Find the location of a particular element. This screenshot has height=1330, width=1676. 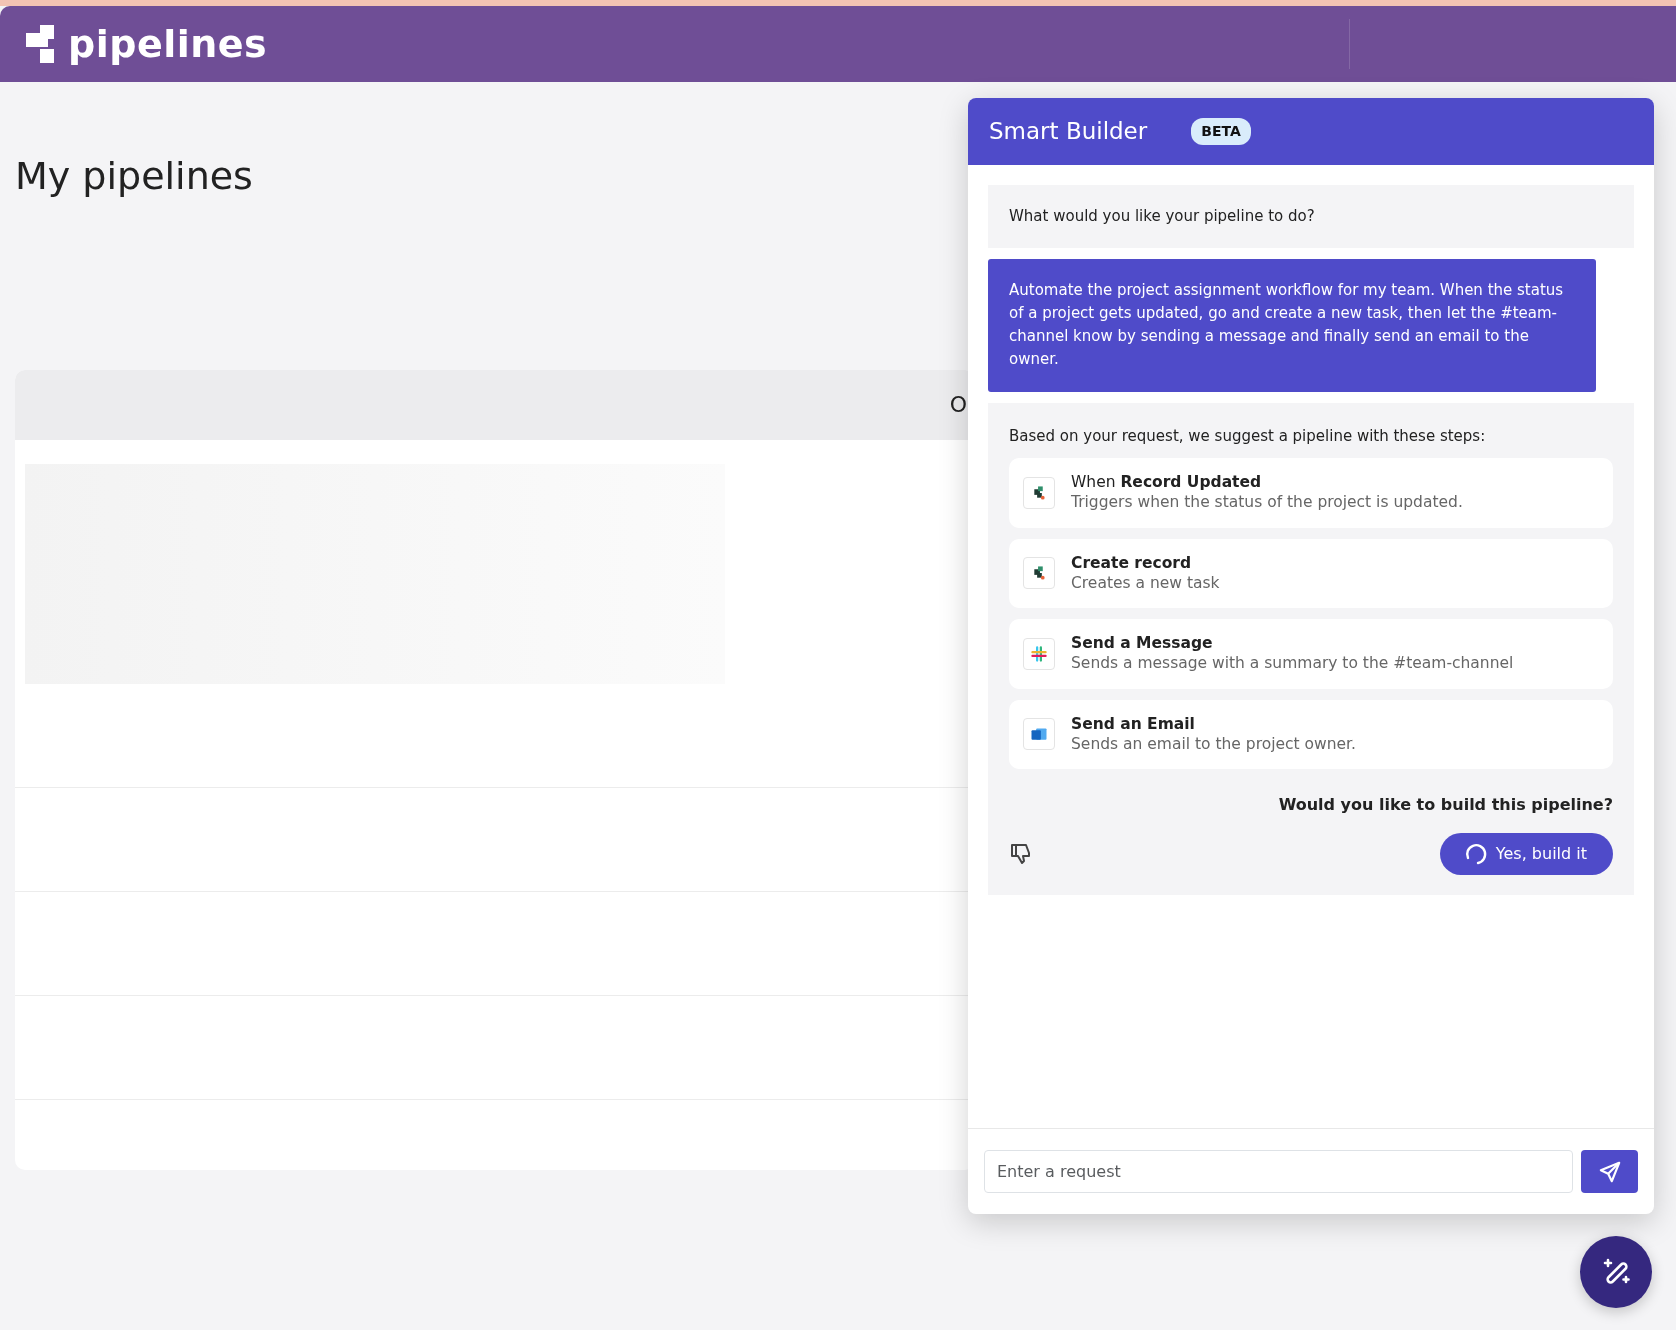

beta-badge: BETA is located at coordinates (1221, 131).